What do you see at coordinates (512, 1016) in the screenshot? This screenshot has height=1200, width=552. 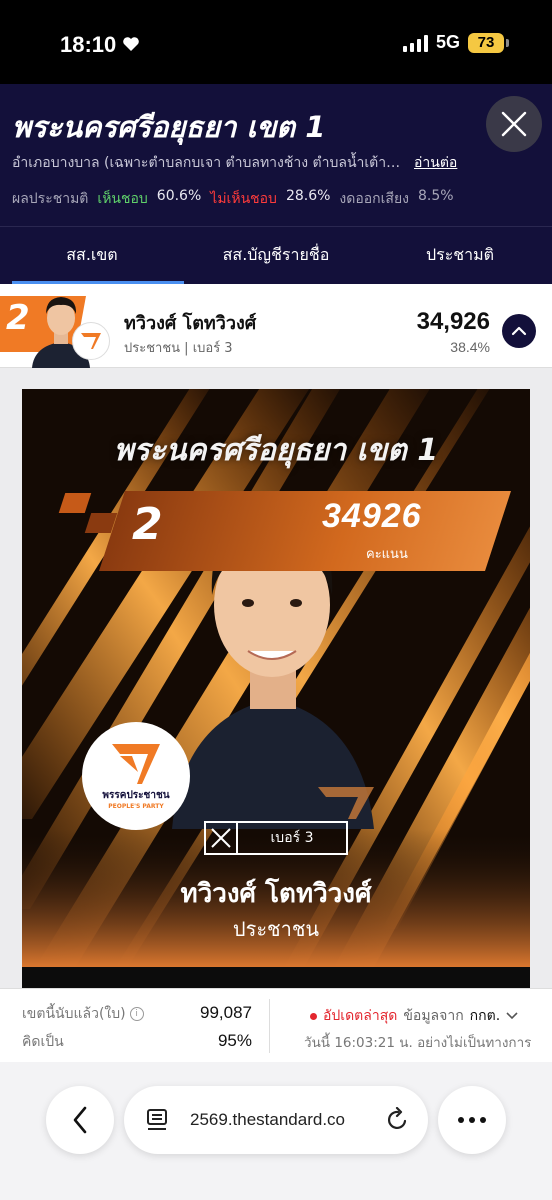 I see `chevron-down-icon` at bounding box center [512, 1016].